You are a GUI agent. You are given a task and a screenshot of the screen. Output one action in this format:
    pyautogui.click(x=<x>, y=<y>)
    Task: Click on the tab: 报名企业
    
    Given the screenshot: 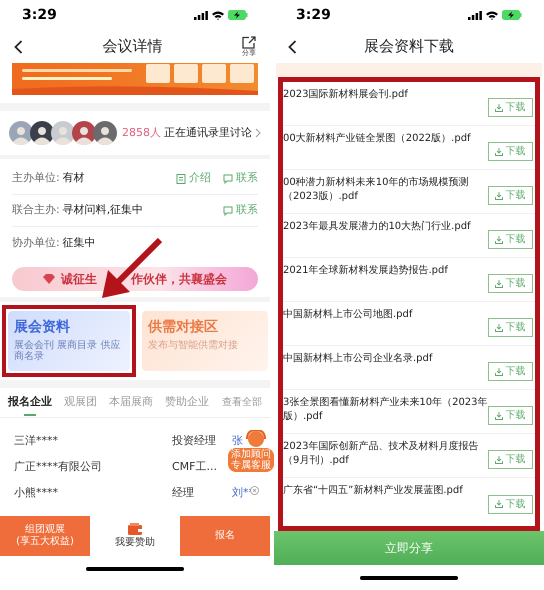 What is the action you would take?
    pyautogui.click(x=30, y=403)
    